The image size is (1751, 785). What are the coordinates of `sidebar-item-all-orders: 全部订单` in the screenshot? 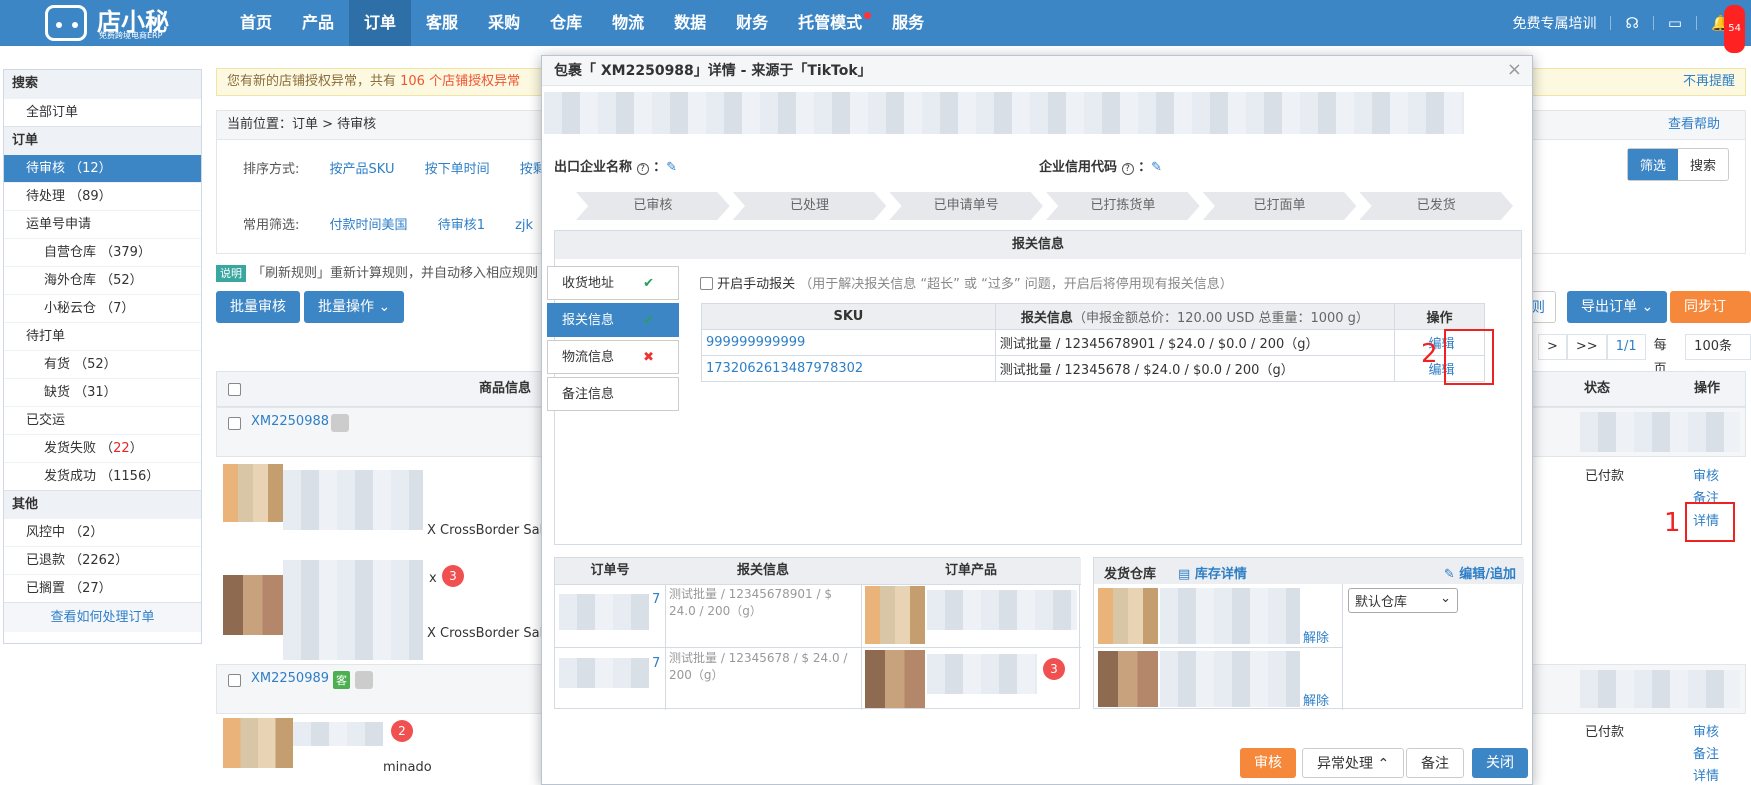 It's located at (102, 112).